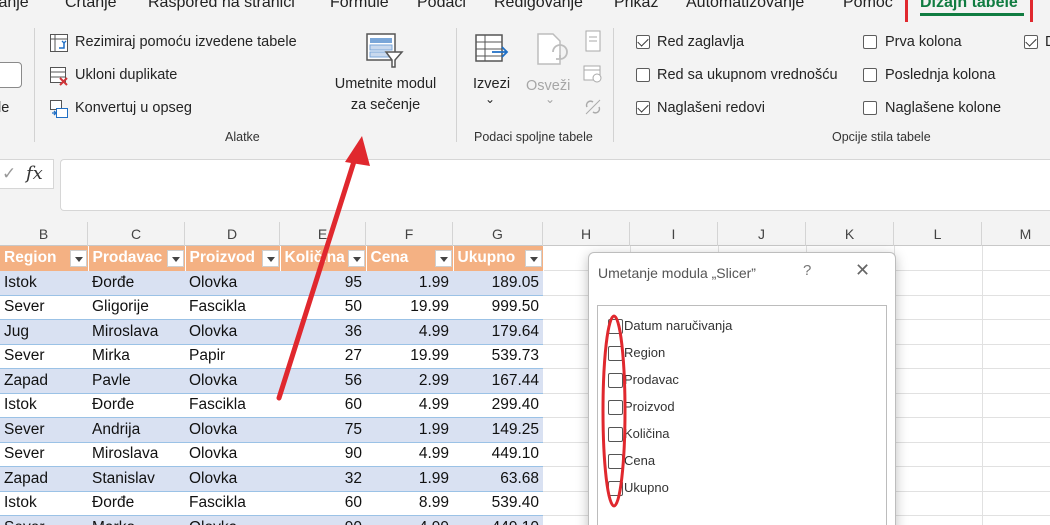  What do you see at coordinates (409, 503) in the screenshot?
I see `table-cell: 8.99` at bounding box center [409, 503].